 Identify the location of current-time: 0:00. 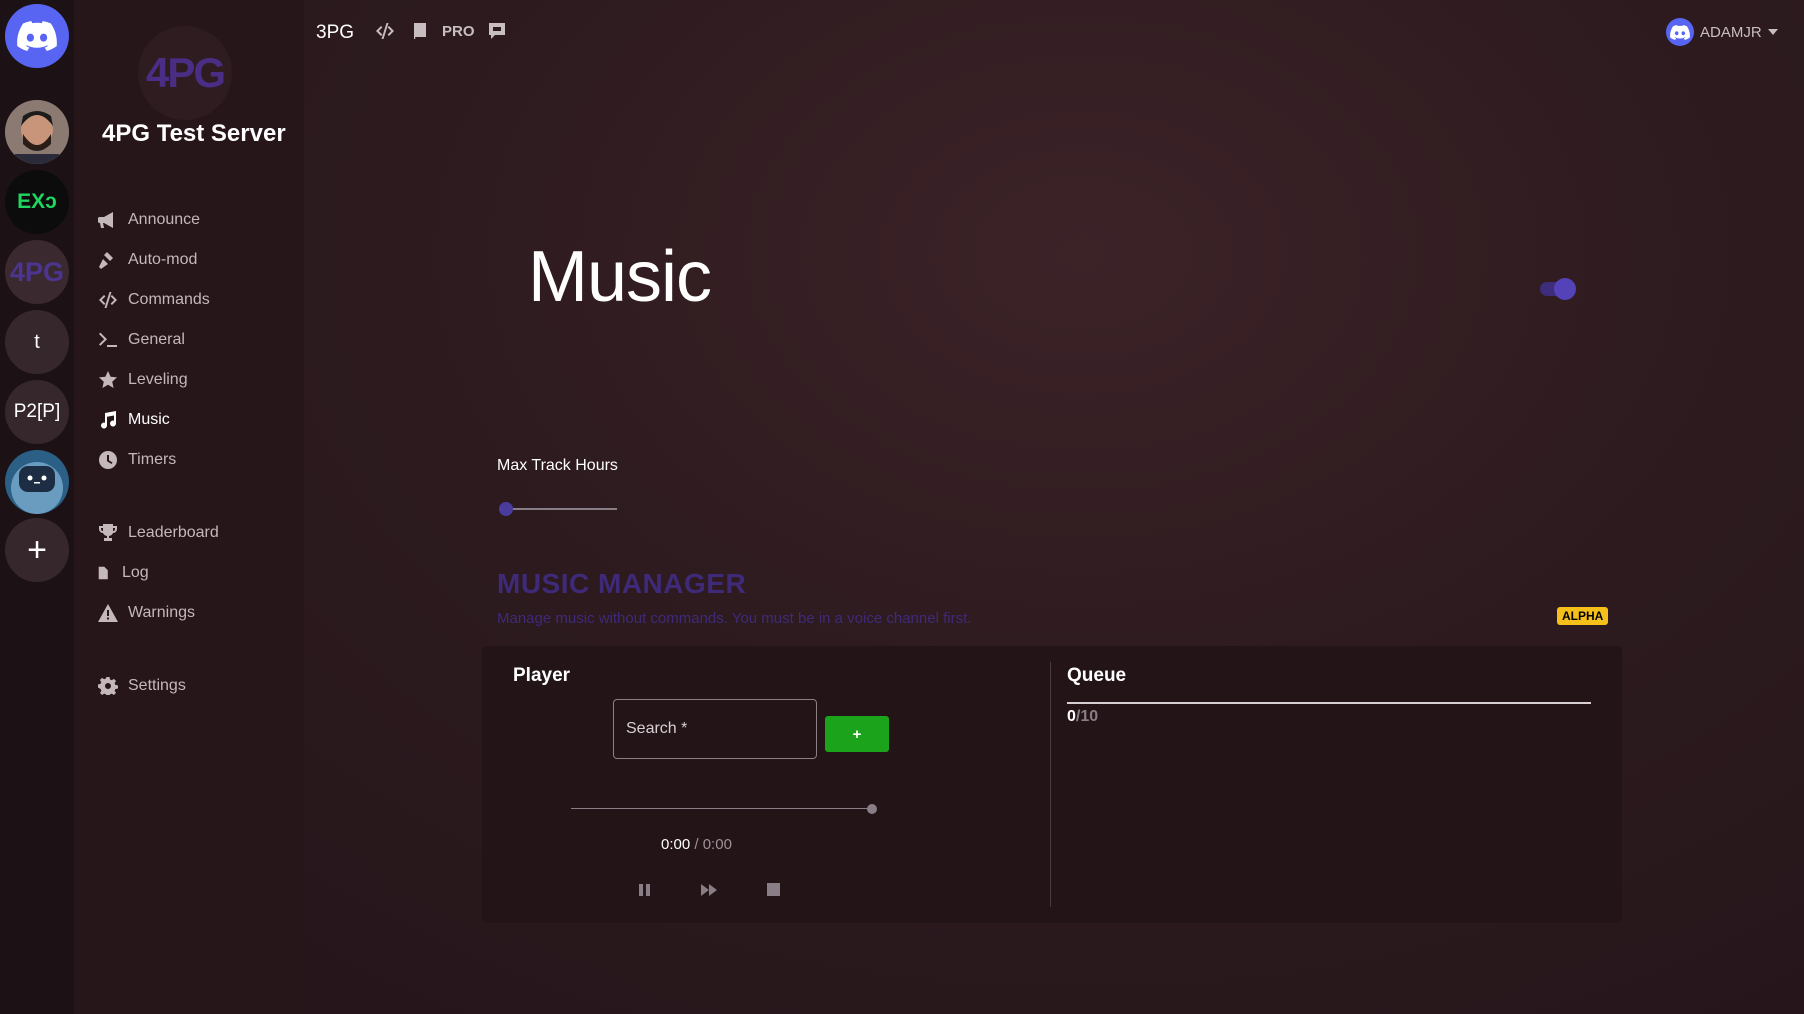
(676, 844).